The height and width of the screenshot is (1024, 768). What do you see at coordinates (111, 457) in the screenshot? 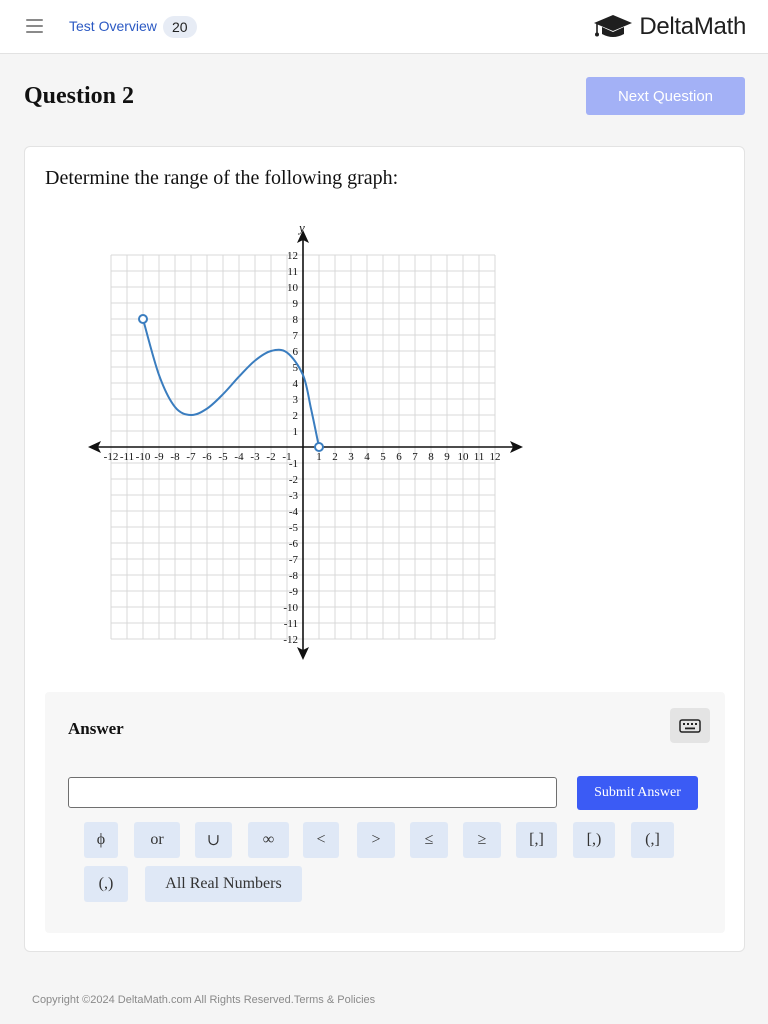
I see `x-tick-label: -12` at bounding box center [111, 457].